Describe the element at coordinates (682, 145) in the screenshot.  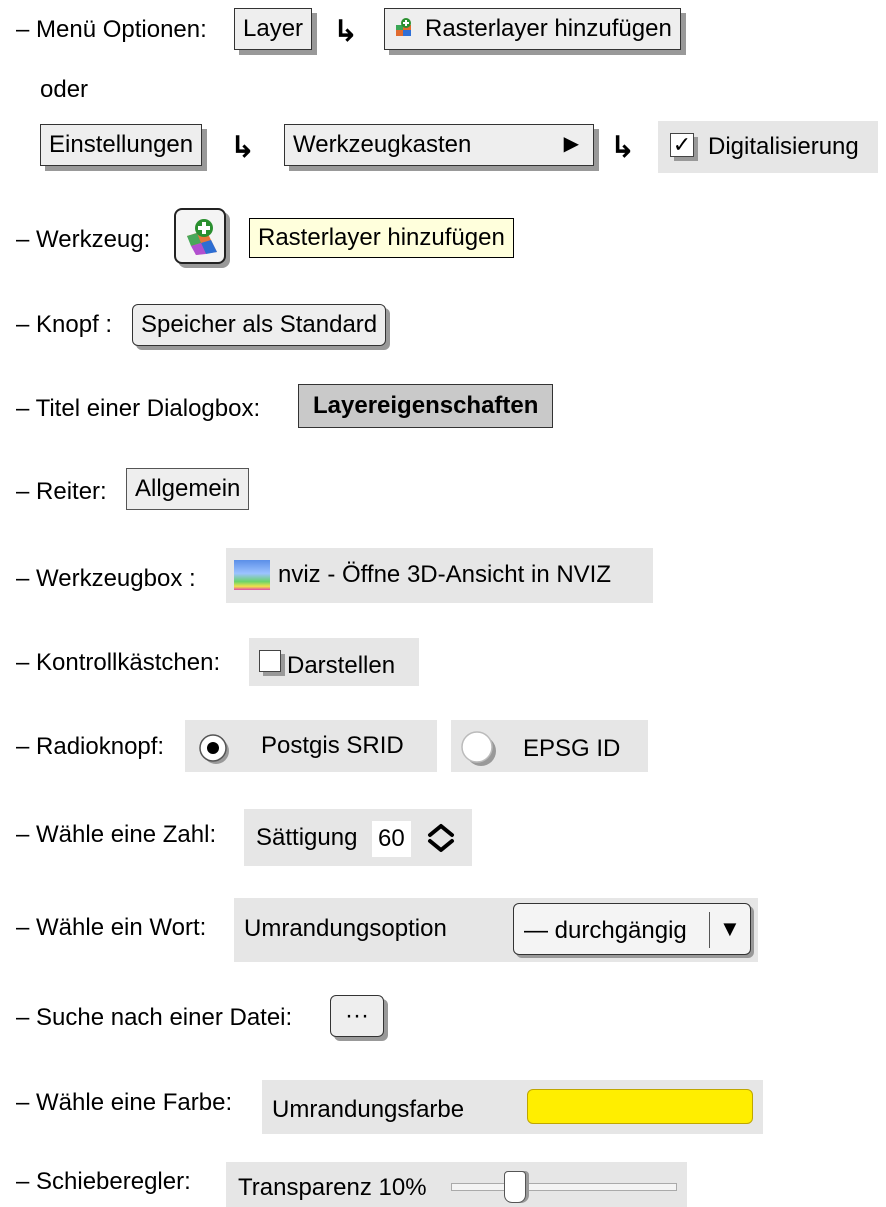
I see `check-mark-icon: ✓` at that location.